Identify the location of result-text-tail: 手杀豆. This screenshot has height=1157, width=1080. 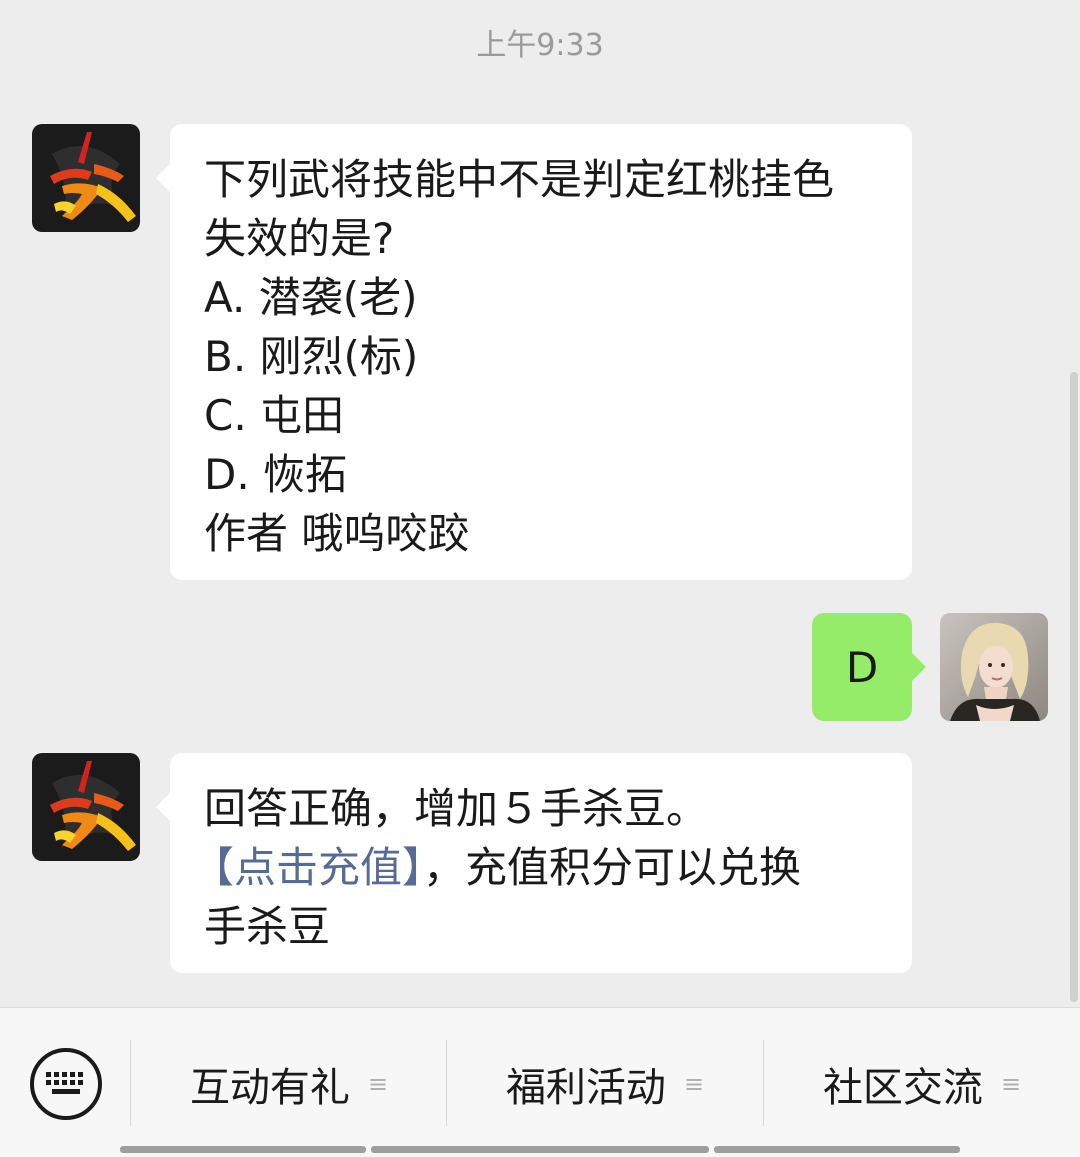
(267, 926).